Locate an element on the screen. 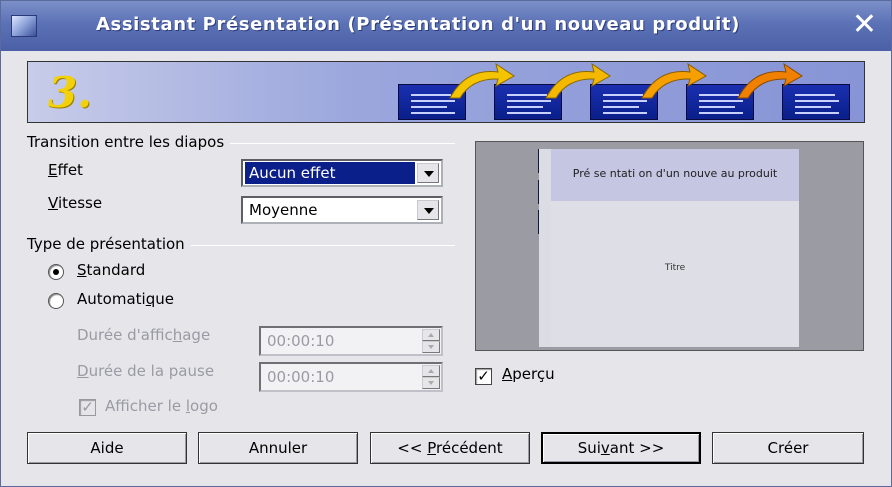  close-icon: ✕ is located at coordinates (864, 25).